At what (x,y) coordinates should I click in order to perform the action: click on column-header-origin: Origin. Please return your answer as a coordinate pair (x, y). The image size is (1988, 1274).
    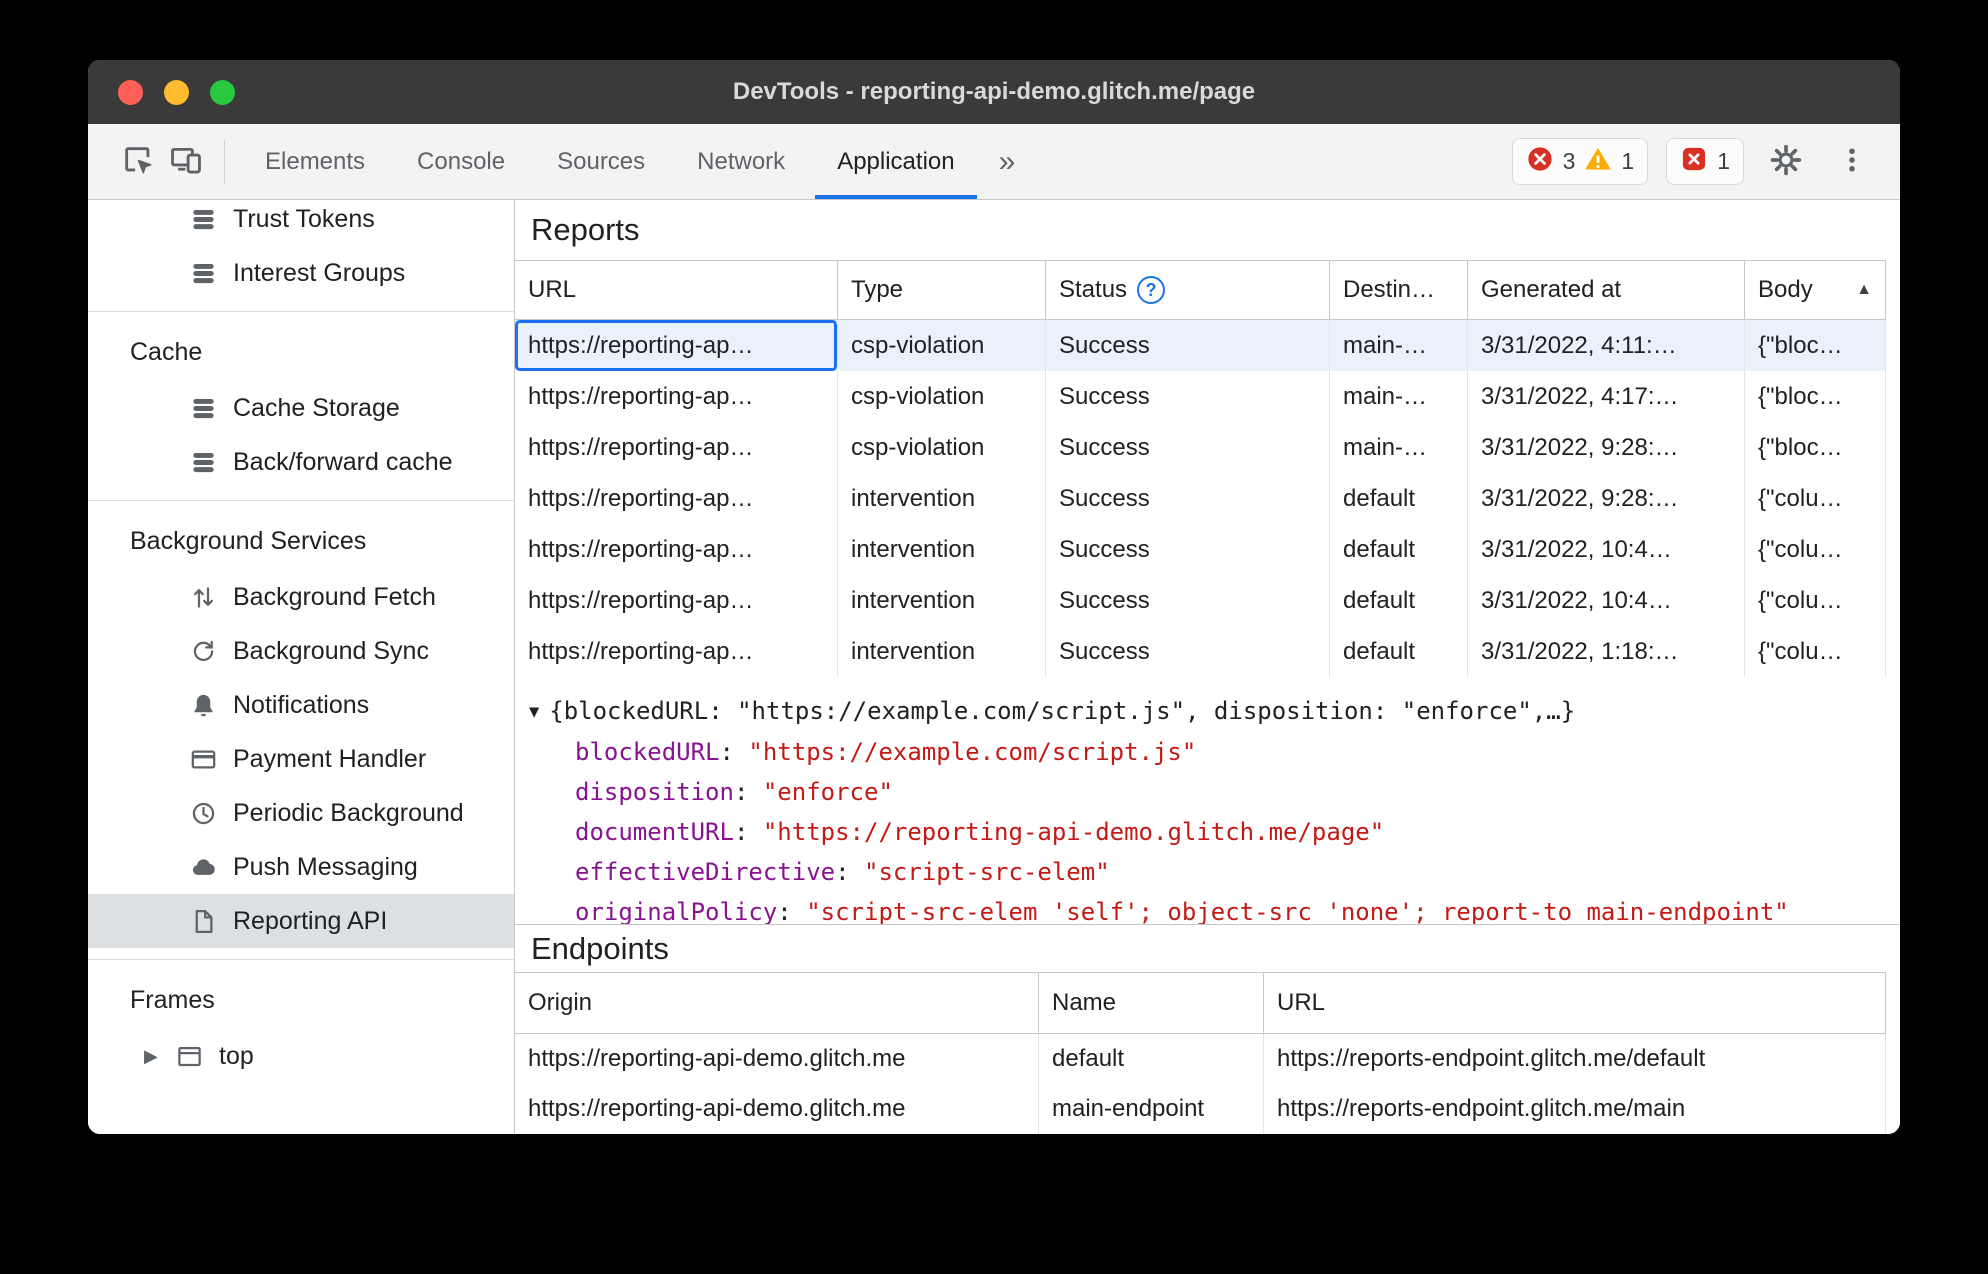
    Looking at the image, I should click on (777, 1003).